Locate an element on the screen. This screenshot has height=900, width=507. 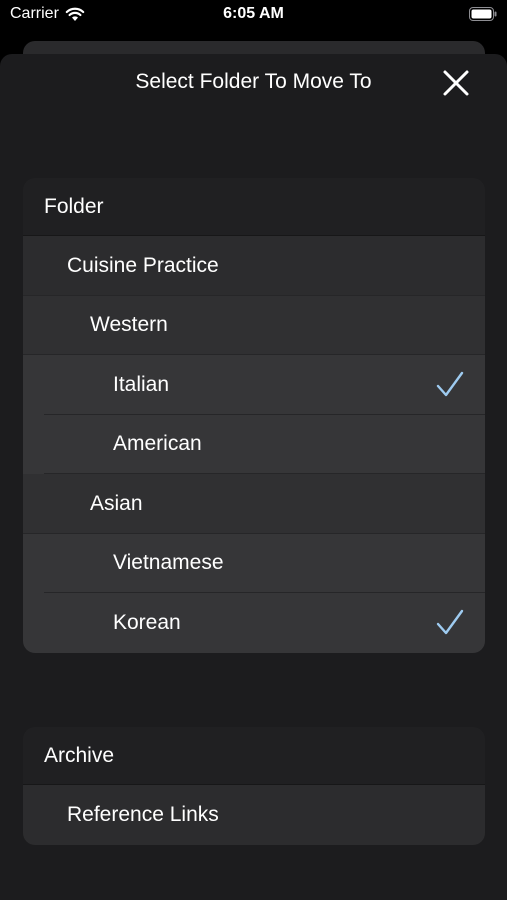
close-icon is located at coordinates (456, 83).